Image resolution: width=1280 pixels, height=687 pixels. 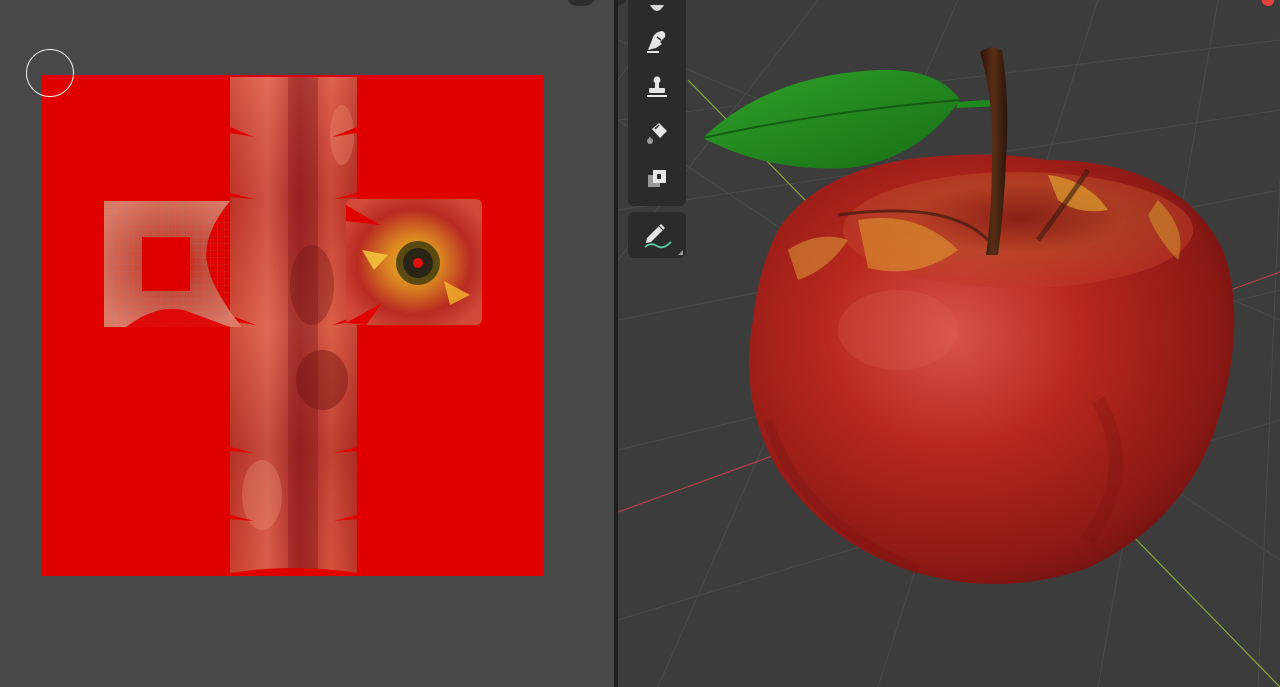 I want to click on tool-smear, so click(x=657, y=41).